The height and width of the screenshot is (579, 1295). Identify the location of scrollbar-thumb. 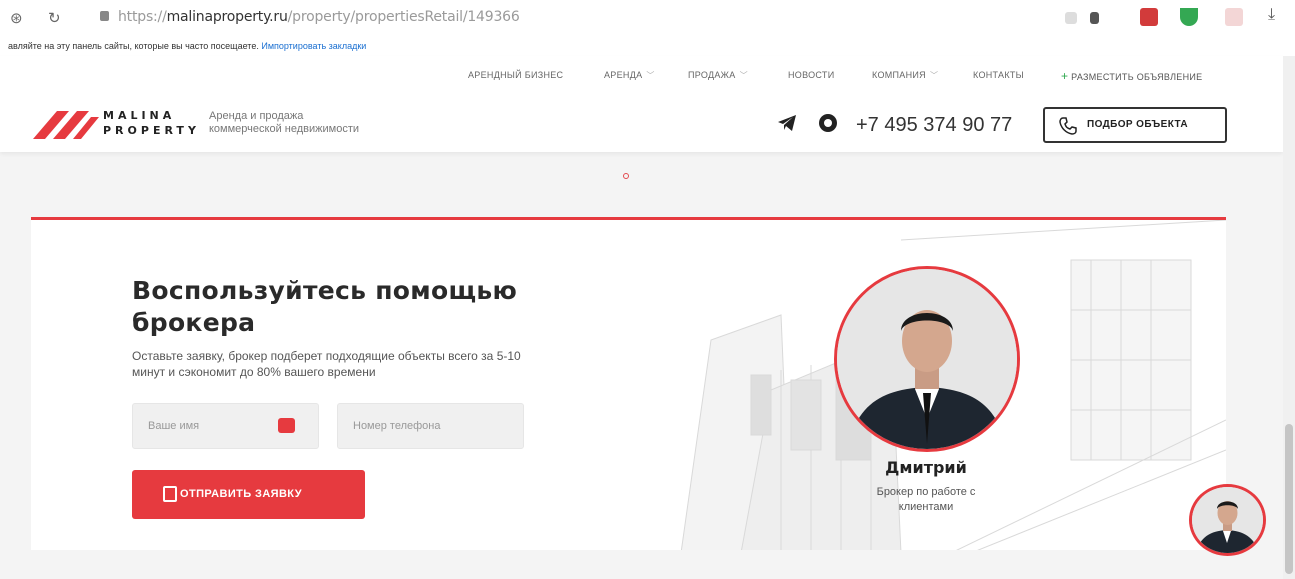
(1289, 499).